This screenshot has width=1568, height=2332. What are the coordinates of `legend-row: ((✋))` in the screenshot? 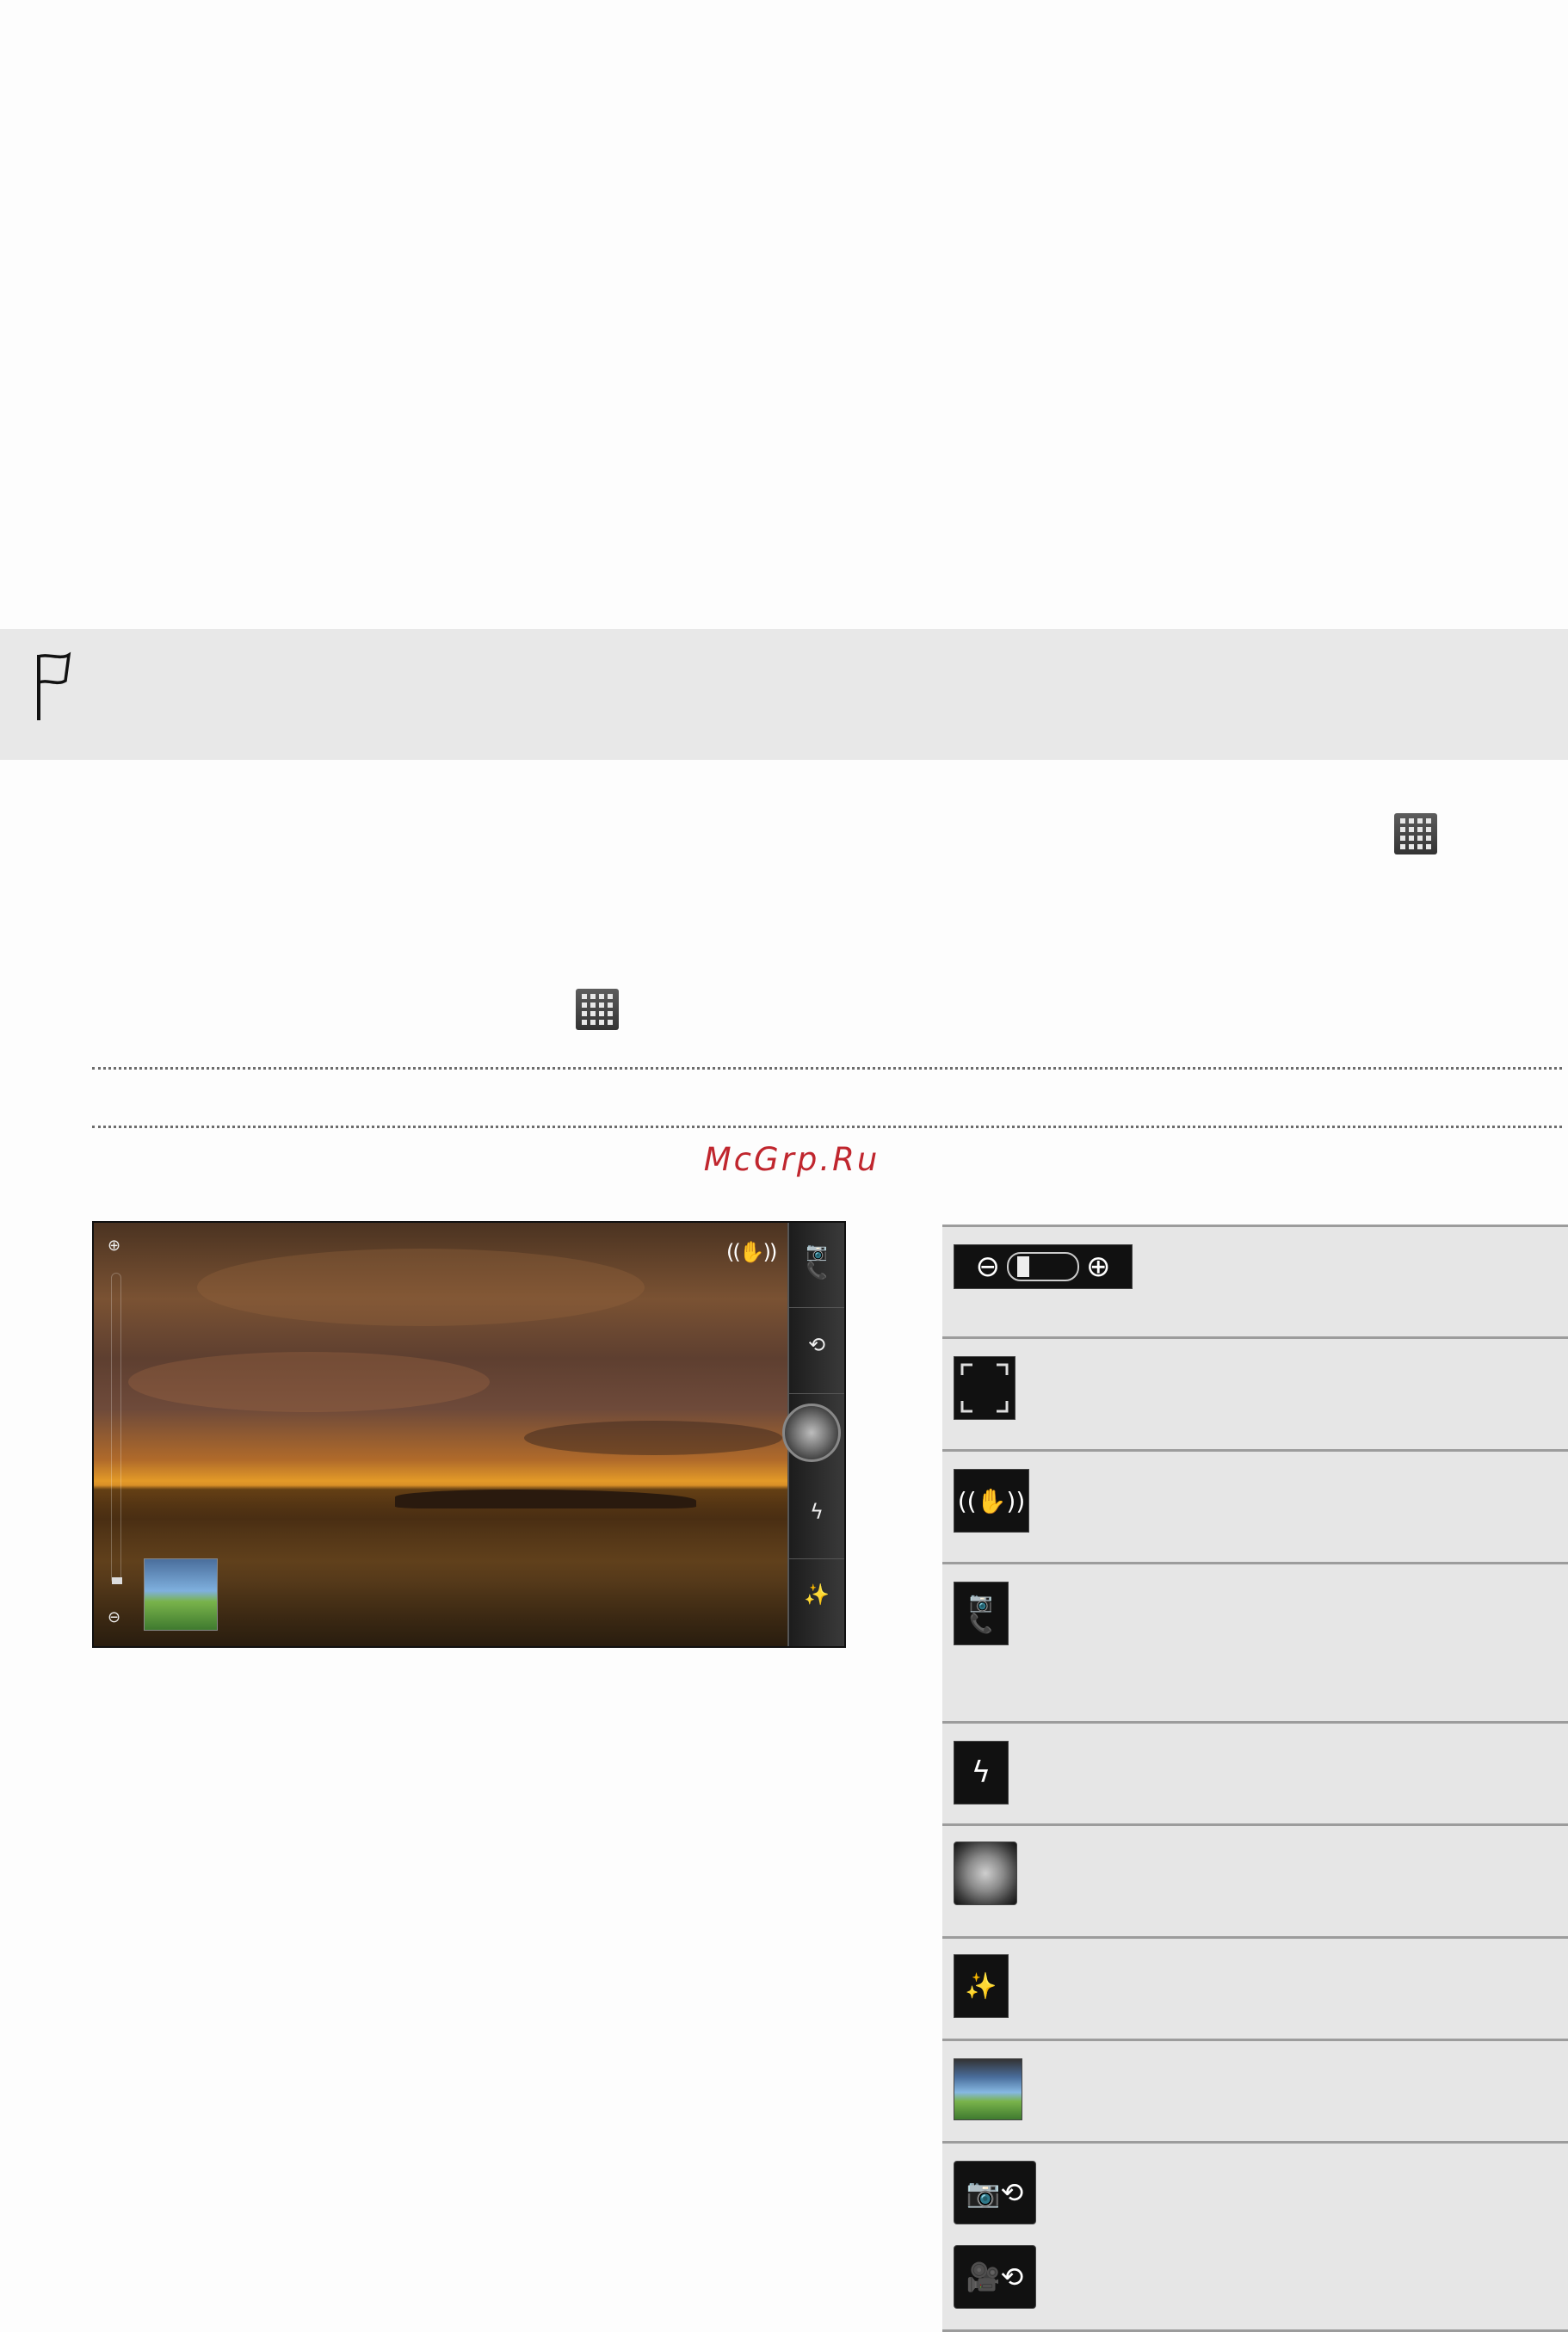 It's located at (1255, 1505).